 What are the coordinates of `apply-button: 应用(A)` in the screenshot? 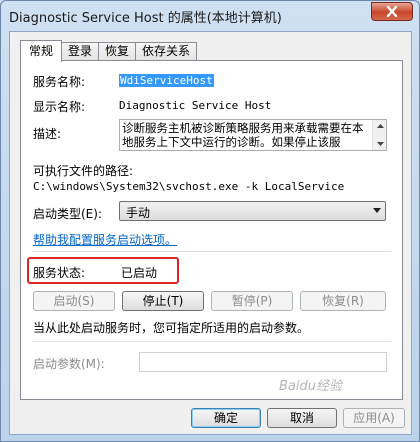 It's located at (374, 418).